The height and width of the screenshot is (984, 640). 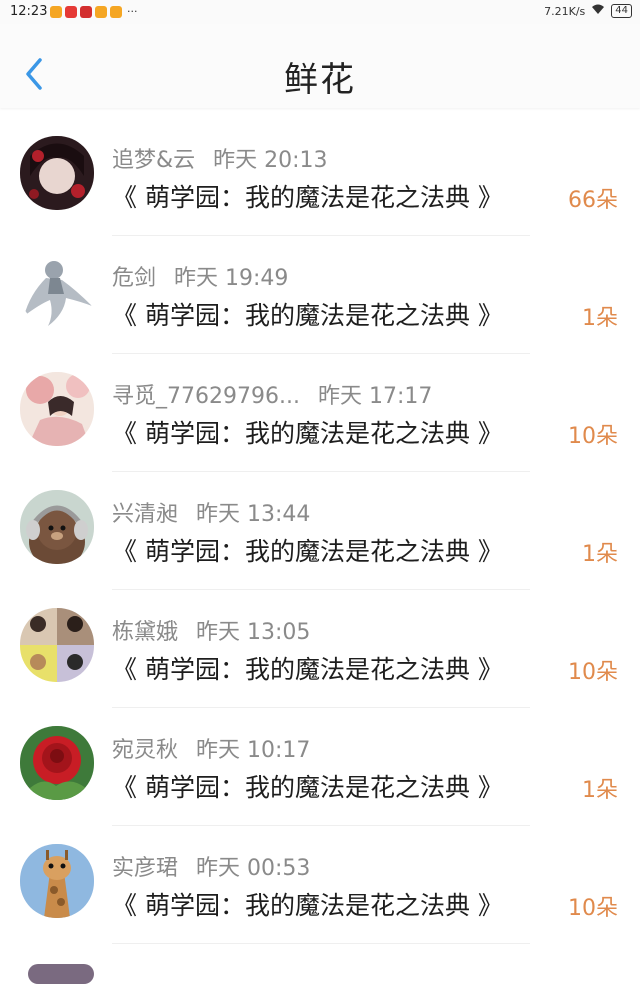 I want to click on flower-count: 66朵, so click(x=593, y=200).